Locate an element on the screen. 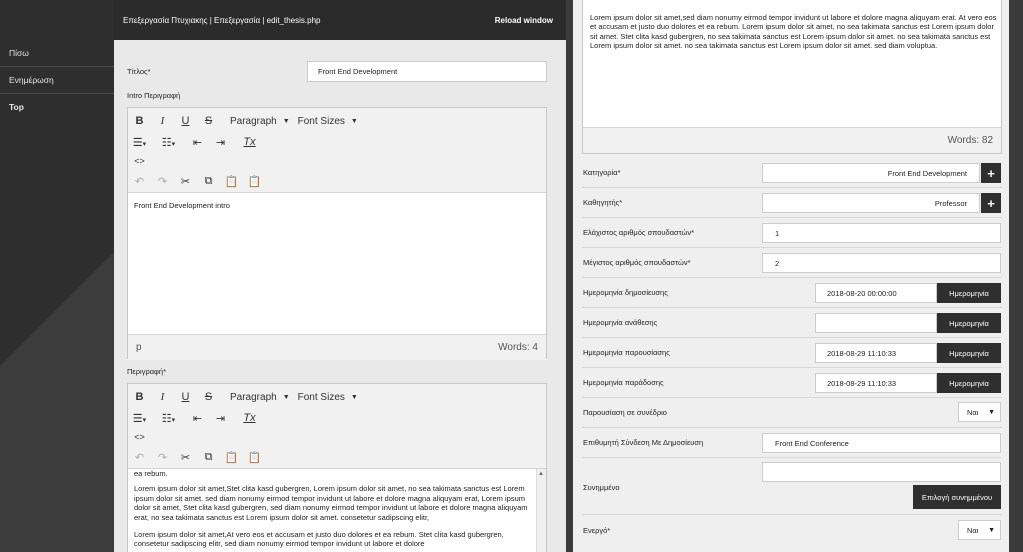 The height and width of the screenshot is (552, 1023). max-students-input: 2 is located at coordinates (881, 263).